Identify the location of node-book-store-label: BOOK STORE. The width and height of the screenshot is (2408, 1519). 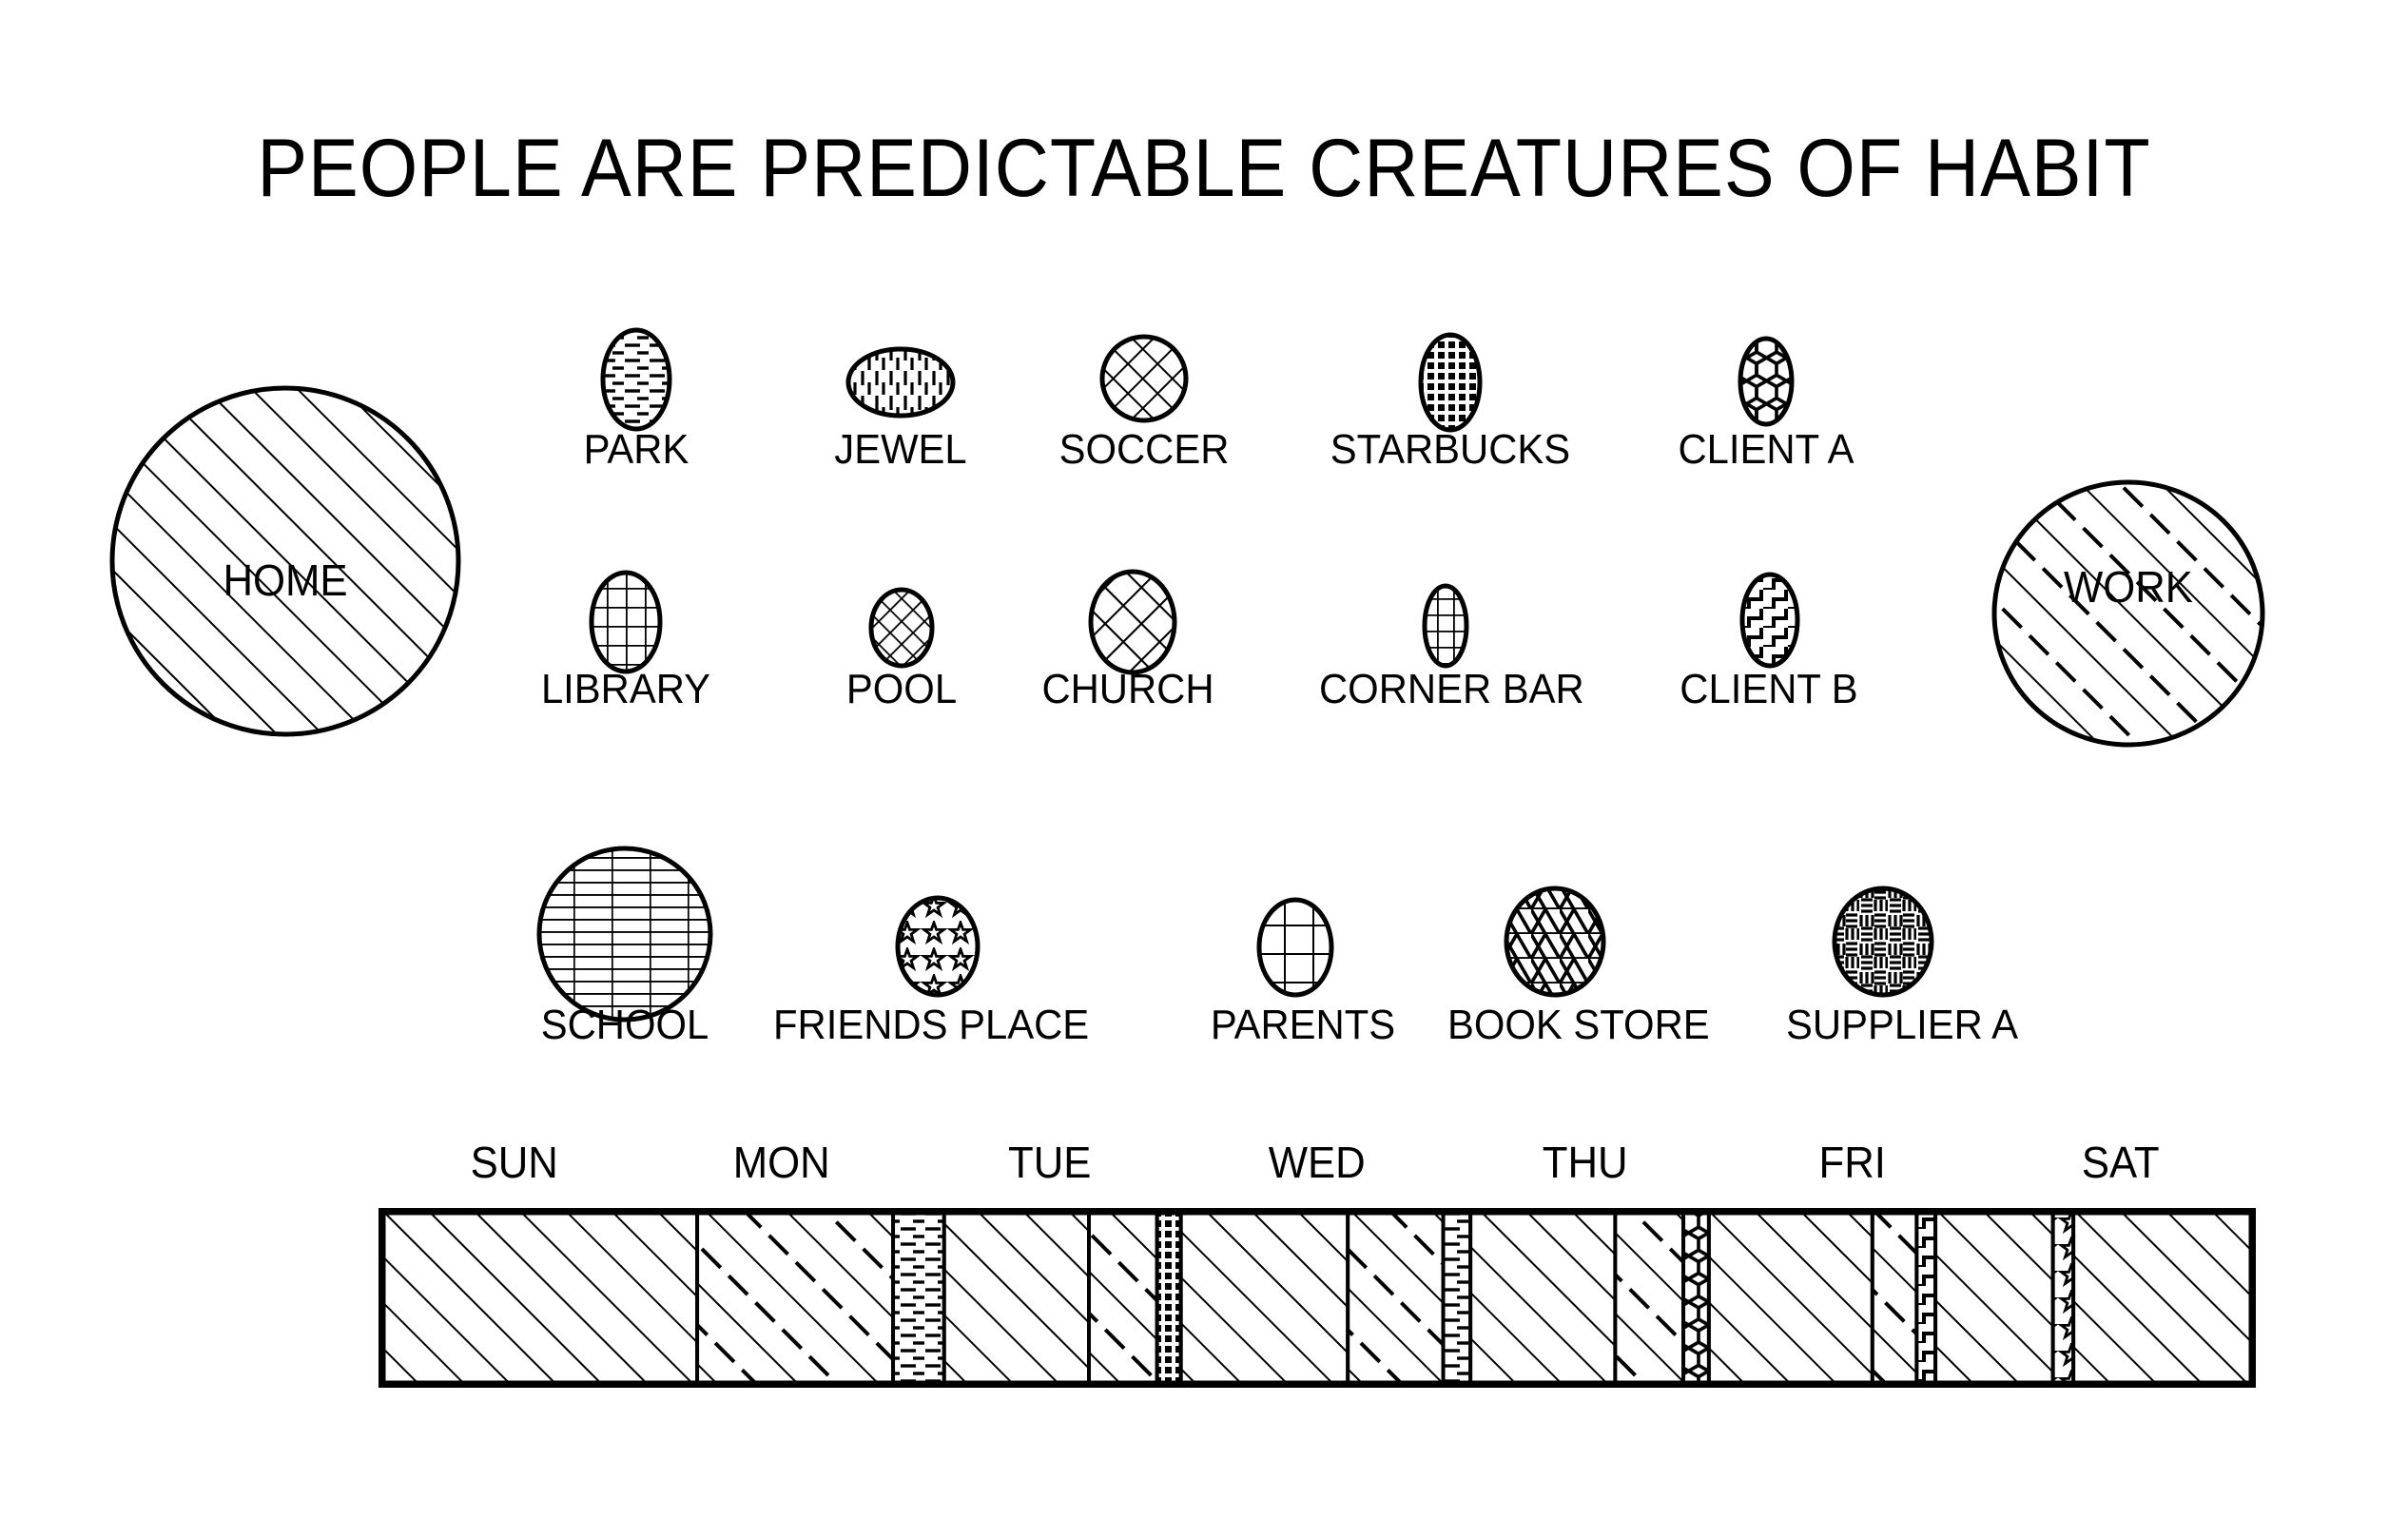
(1579, 1025).